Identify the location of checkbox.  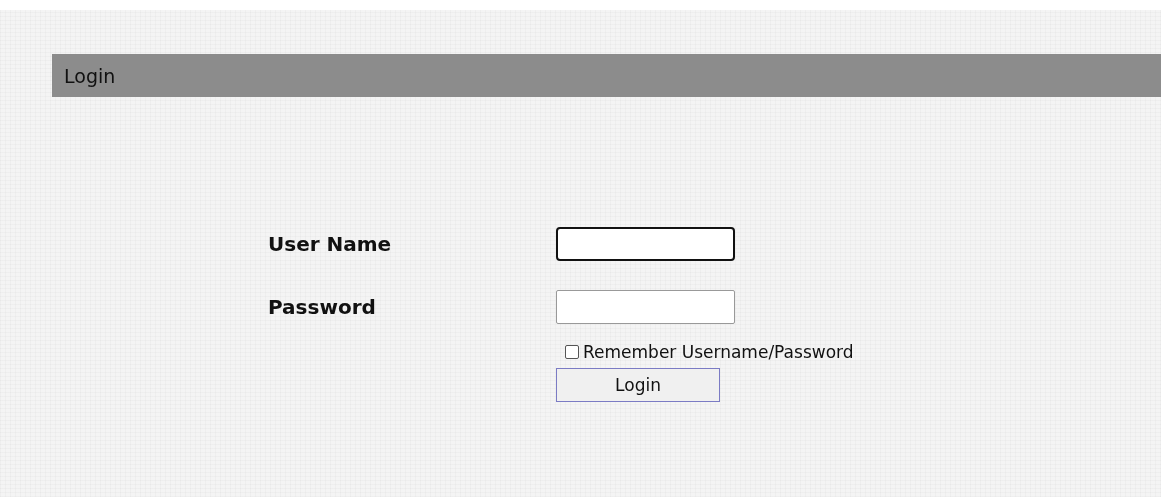
(572, 352).